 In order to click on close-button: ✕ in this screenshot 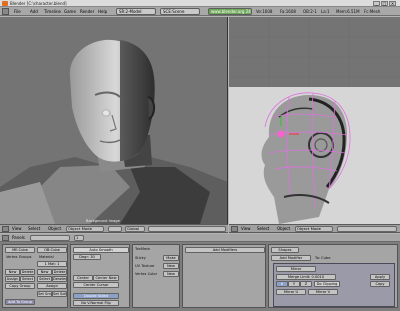, I will do `click(392, 3)`.